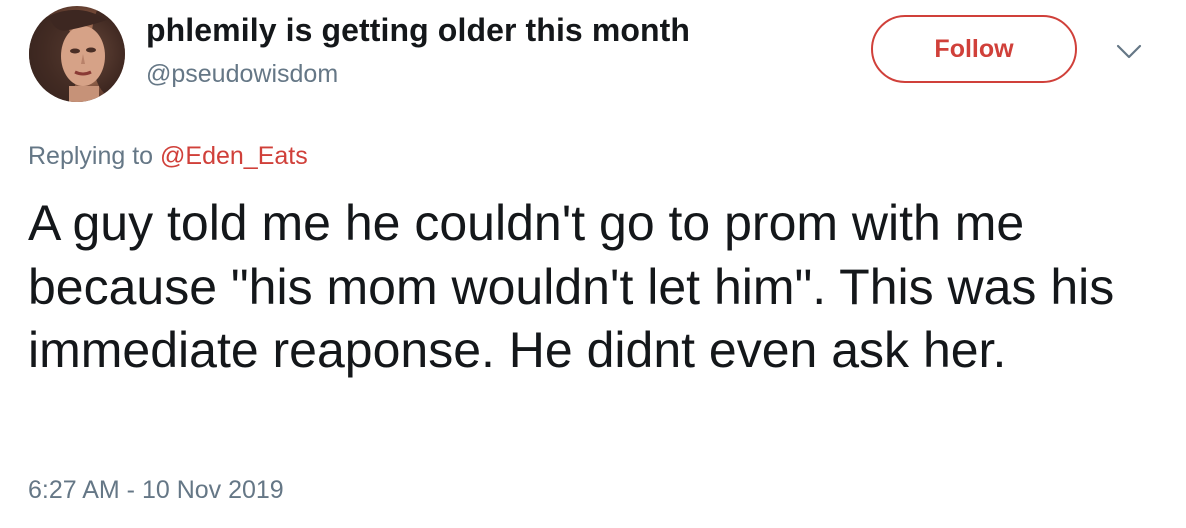  Describe the element at coordinates (156, 490) in the screenshot. I see `tweet-timestamp: 6:27 AM - 10 Nov 2019` at that location.